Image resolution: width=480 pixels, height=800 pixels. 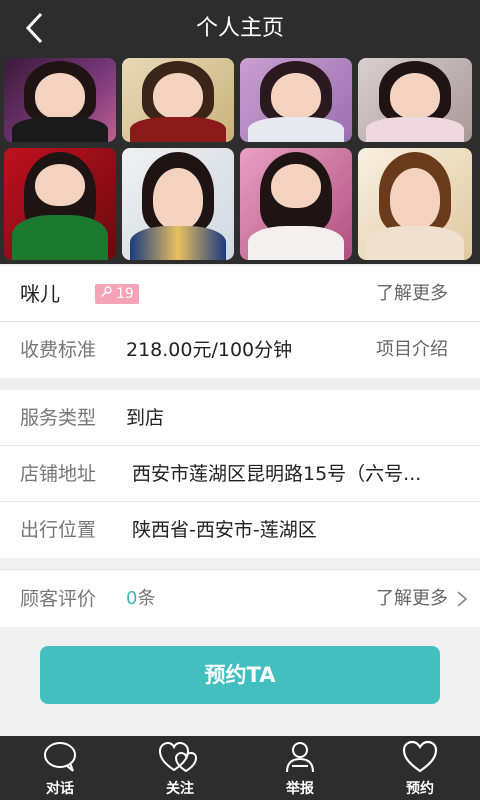 I want to click on project-intro-link: 项目介绍, so click(x=412, y=350).